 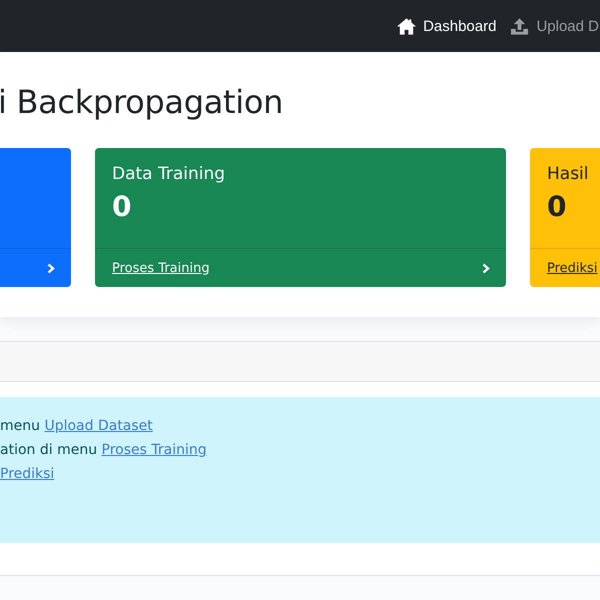 What do you see at coordinates (568, 174) in the screenshot?
I see `card-title: Hasil` at bounding box center [568, 174].